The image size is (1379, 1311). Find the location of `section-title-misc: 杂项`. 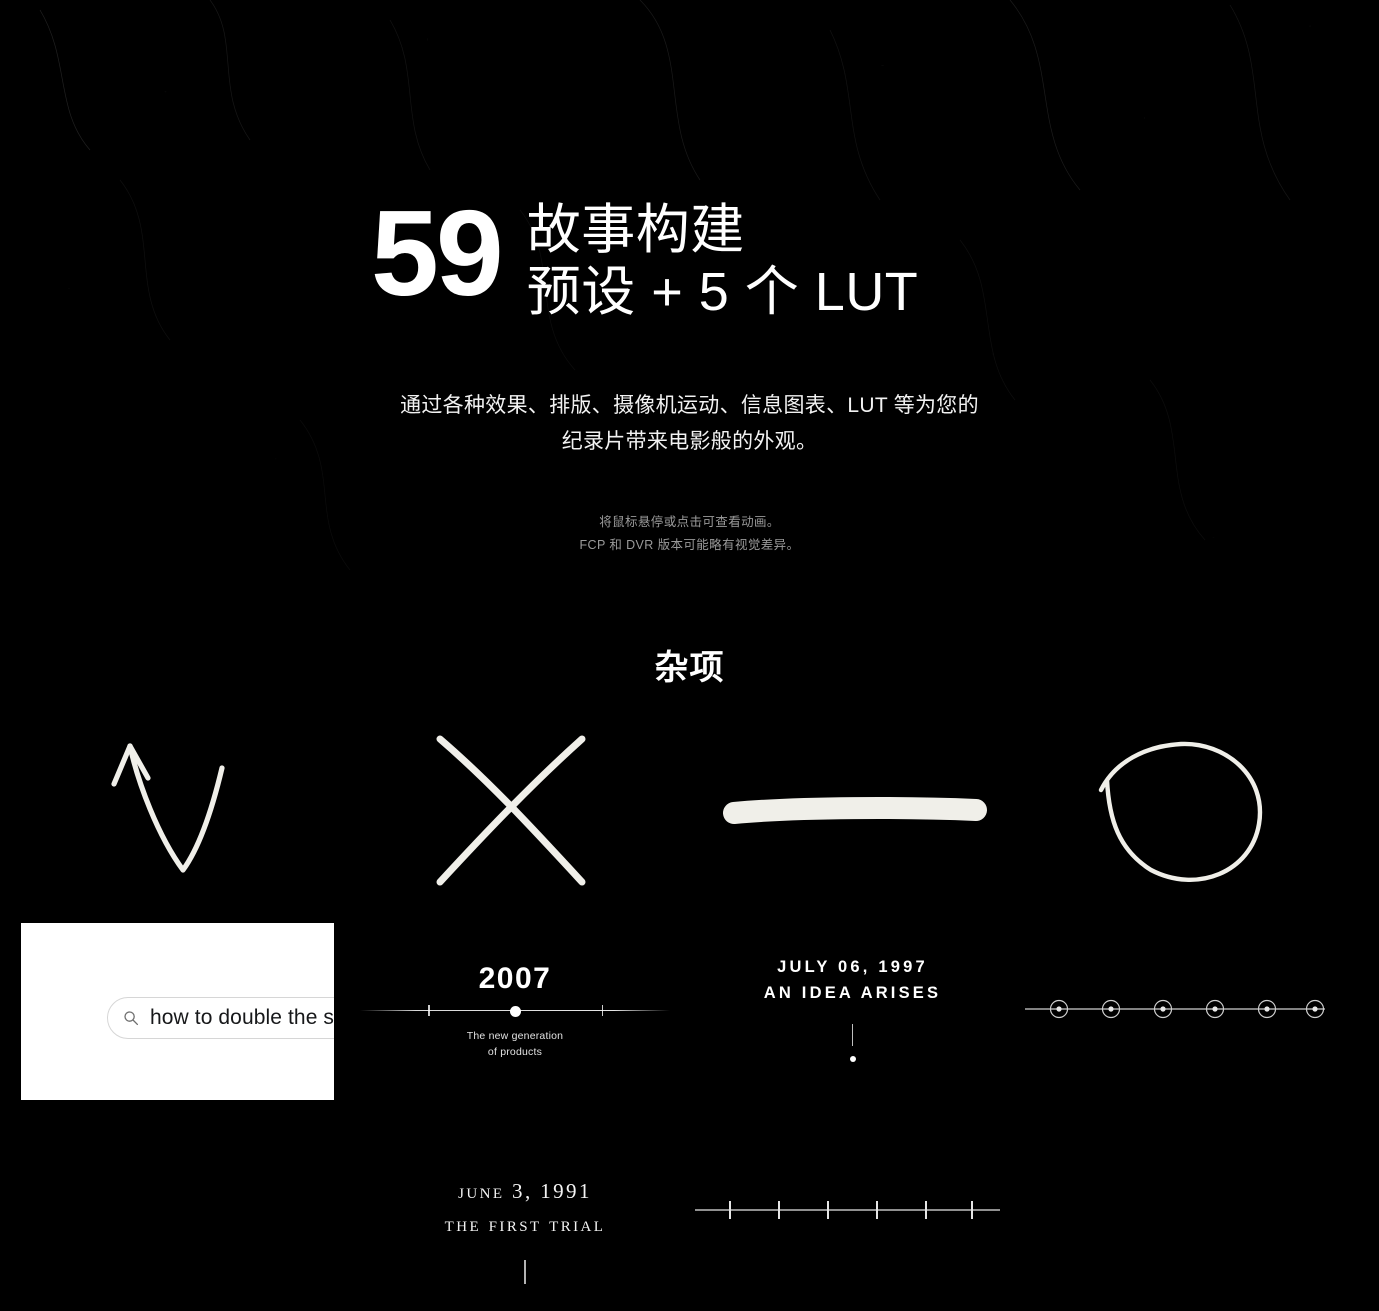

section-title-misc: 杂项 is located at coordinates (689, 668).